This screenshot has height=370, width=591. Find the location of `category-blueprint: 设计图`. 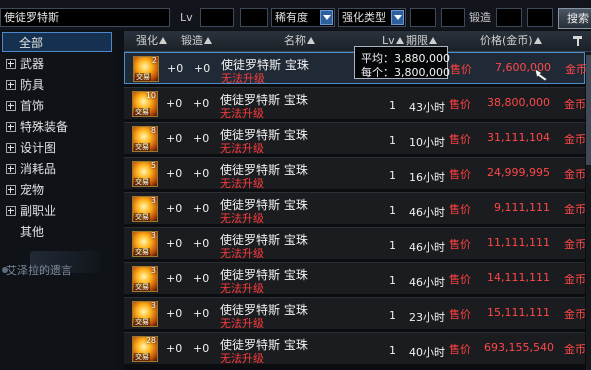

category-blueprint: 设计图 is located at coordinates (57, 148).